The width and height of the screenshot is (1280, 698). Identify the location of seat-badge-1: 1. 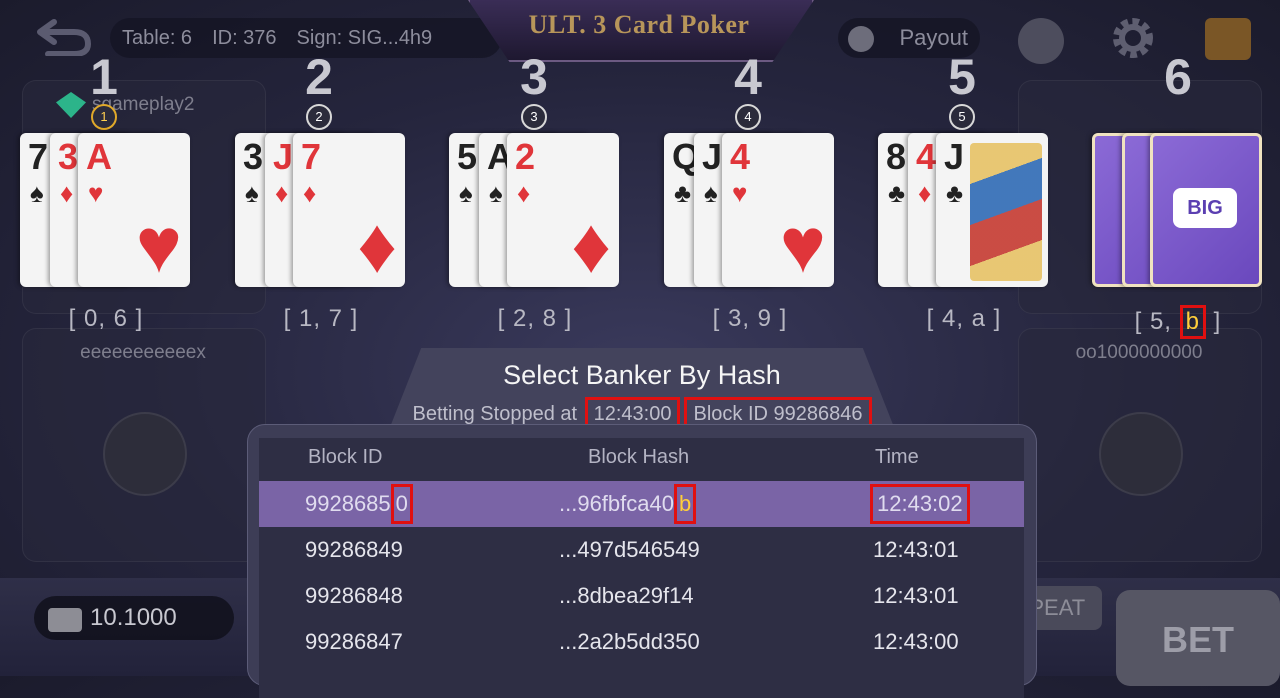
(104, 117).